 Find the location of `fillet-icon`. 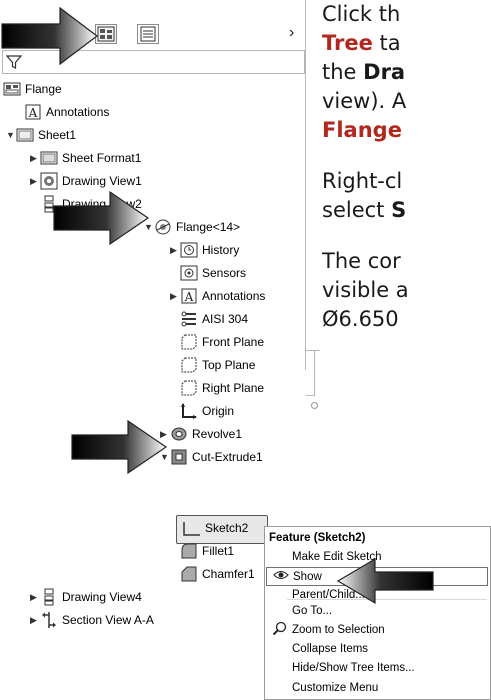

fillet-icon is located at coordinates (189, 551).